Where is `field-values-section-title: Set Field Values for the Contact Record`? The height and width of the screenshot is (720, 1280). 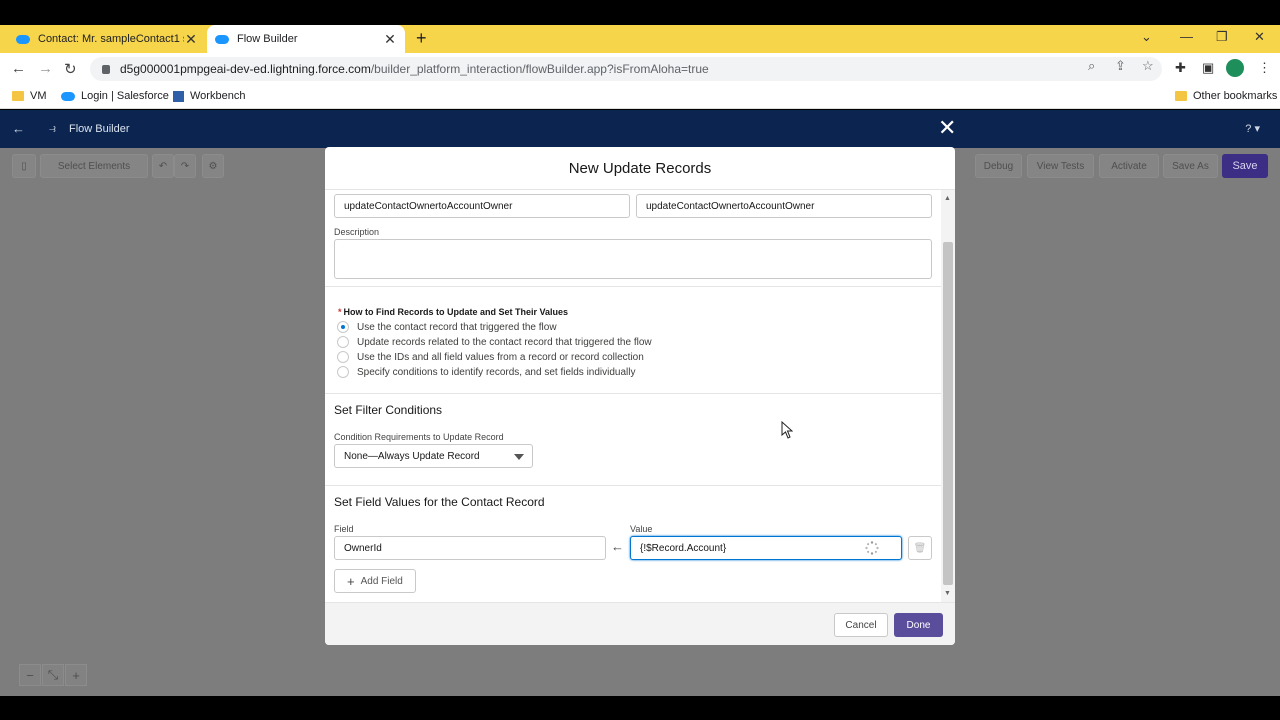
field-values-section-title: Set Field Values for the Contact Record is located at coordinates (439, 502).